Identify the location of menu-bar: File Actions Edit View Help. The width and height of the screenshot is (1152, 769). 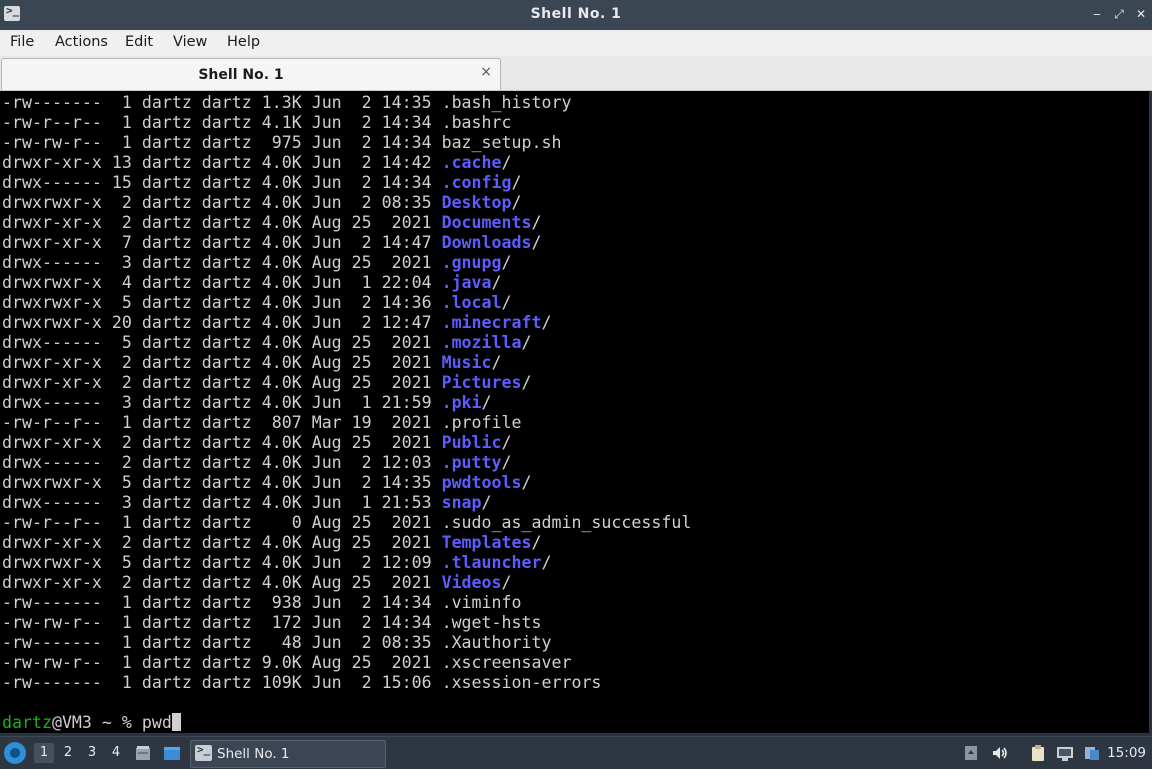
(576, 43).